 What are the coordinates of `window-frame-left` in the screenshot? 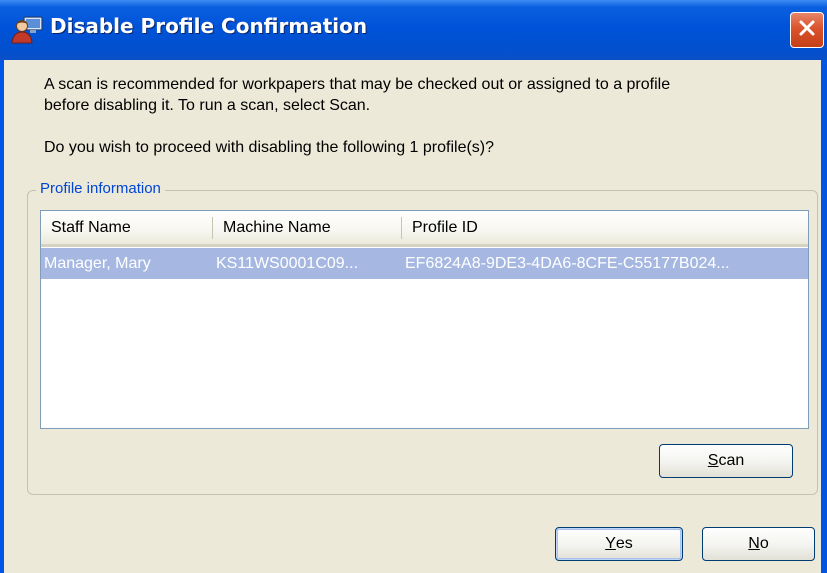 It's located at (2, 316).